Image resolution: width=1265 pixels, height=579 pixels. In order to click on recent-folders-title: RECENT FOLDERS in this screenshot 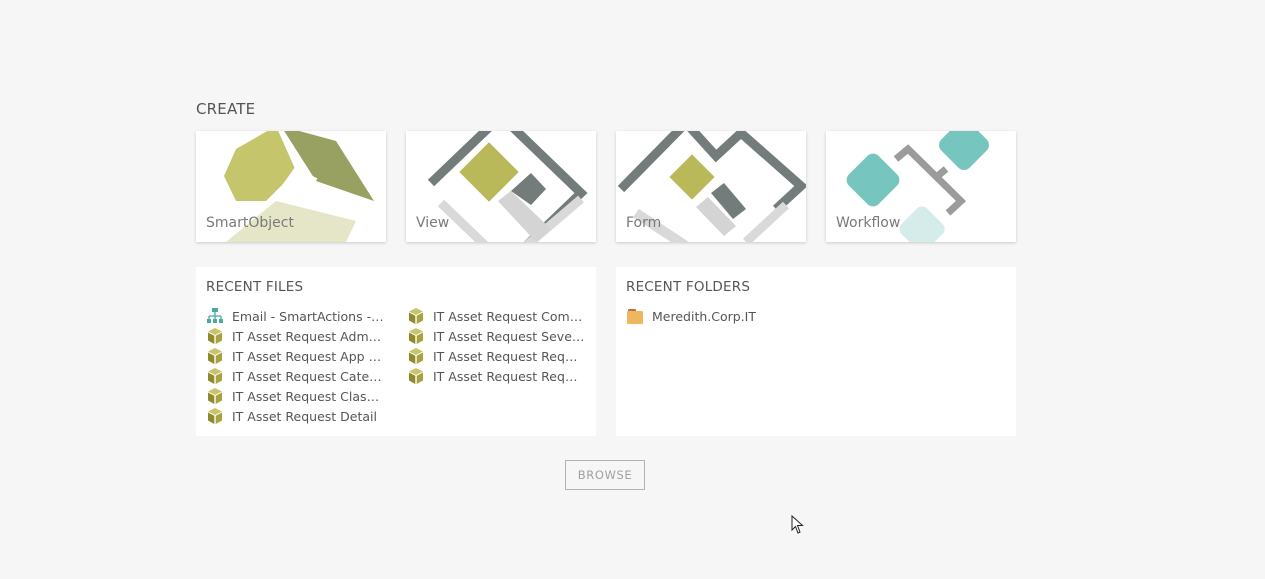, I will do `click(688, 287)`.